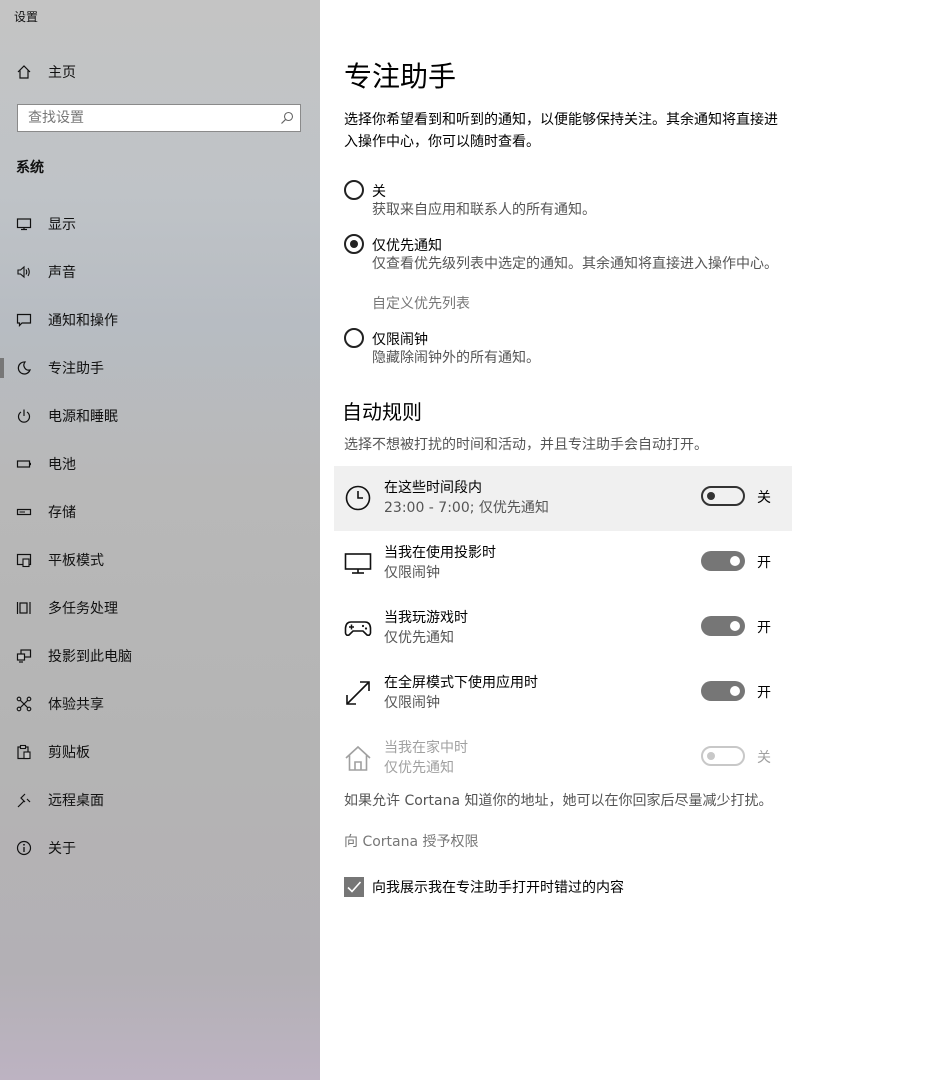 The width and height of the screenshot is (948, 1080). What do you see at coordinates (24, 416) in the screenshot?
I see `power-icon` at bounding box center [24, 416].